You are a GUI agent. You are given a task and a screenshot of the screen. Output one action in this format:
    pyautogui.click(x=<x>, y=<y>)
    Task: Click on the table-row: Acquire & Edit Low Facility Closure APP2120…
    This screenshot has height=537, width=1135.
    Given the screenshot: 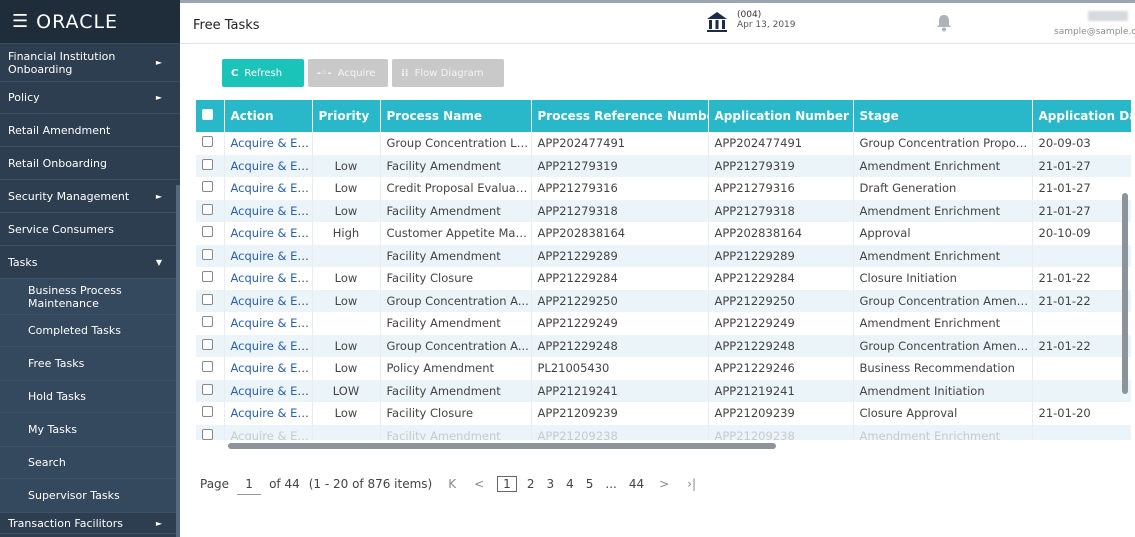 What is the action you would take?
    pyautogui.click(x=663, y=413)
    